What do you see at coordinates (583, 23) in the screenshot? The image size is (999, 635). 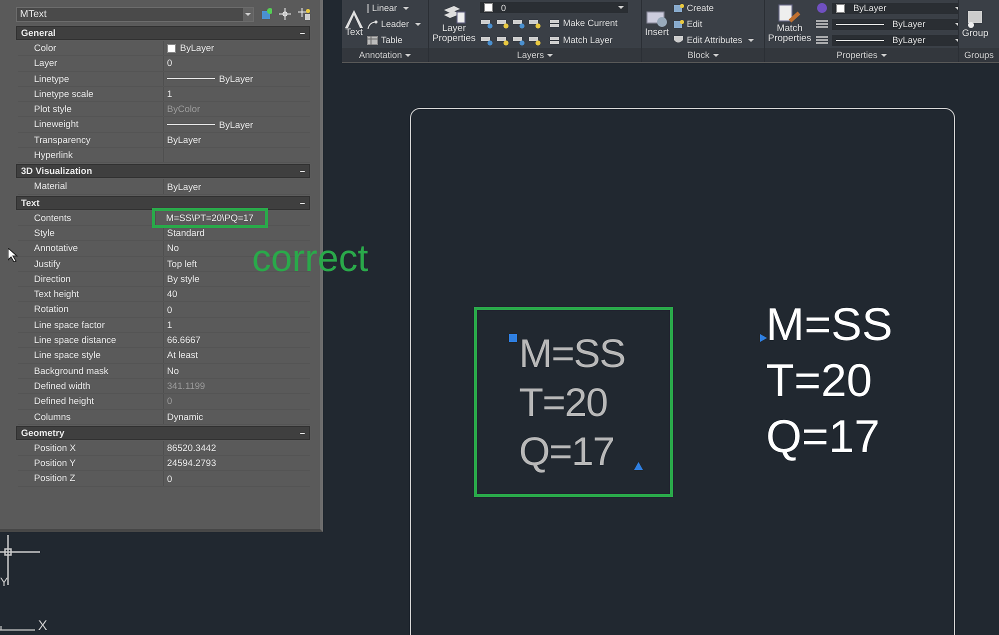 I see `ribbon-tool-button: Make Current` at bounding box center [583, 23].